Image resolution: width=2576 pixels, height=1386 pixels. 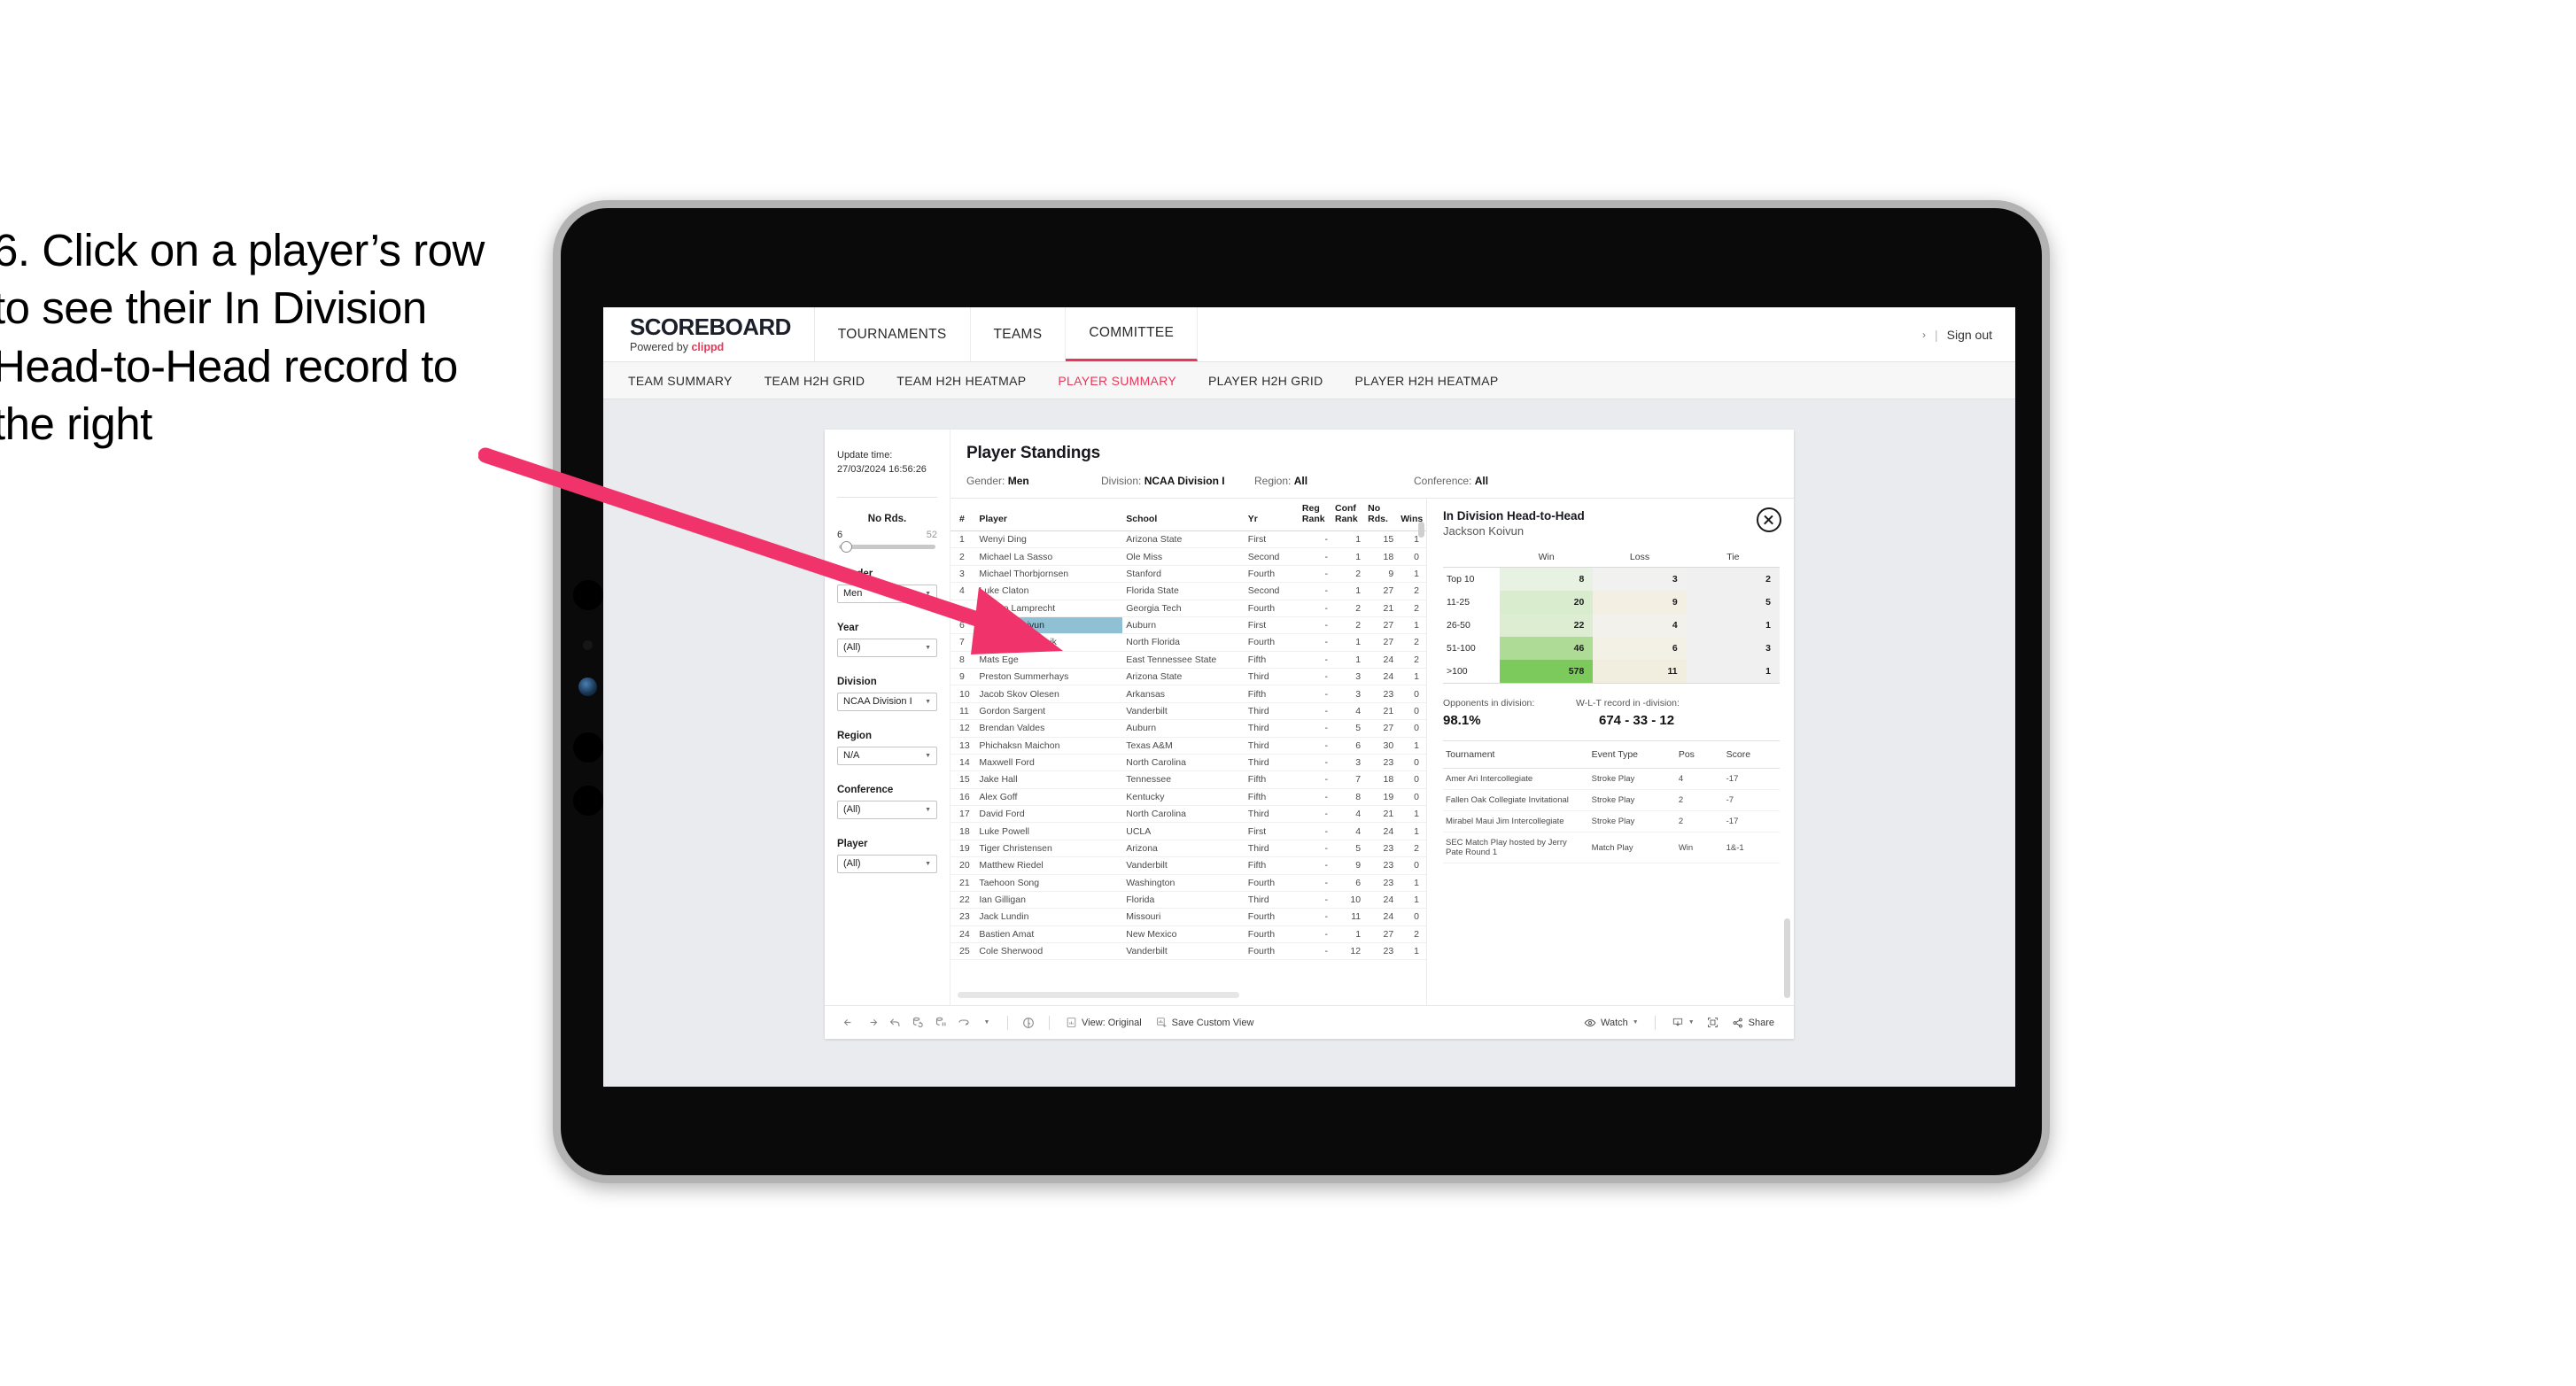 I want to click on h2h-cell-tie: 1, so click(x=1733, y=672).